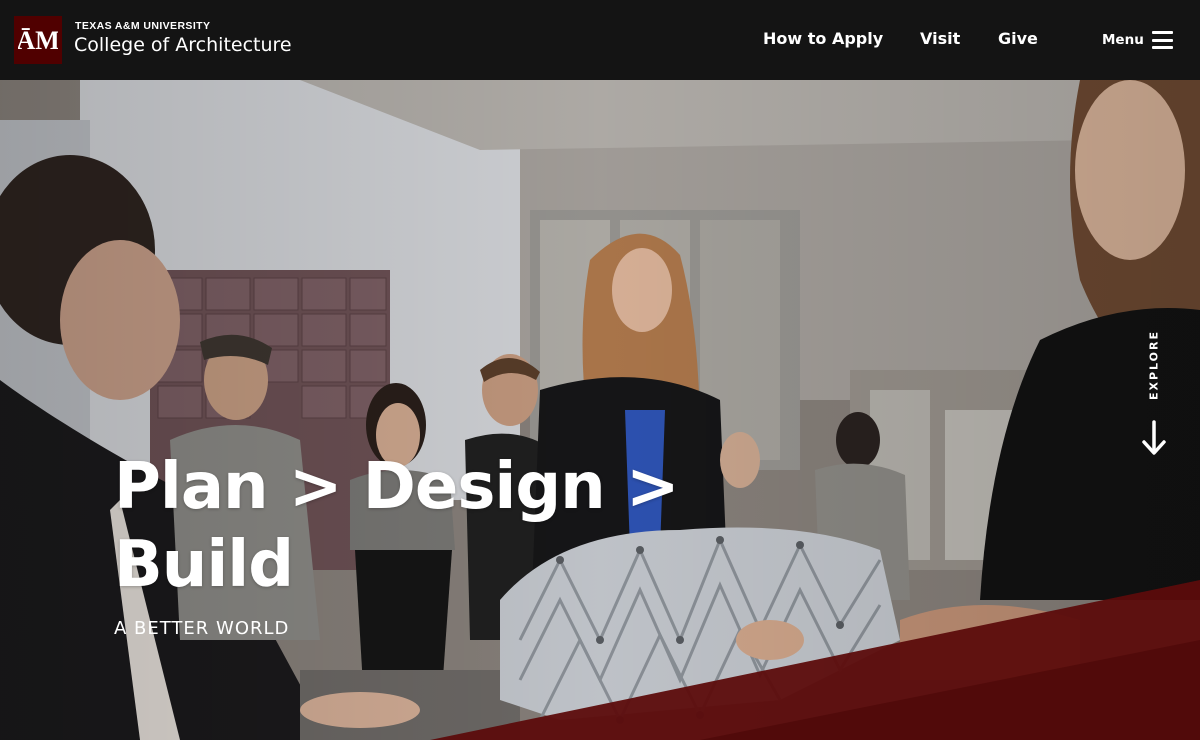 This screenshot has width=1200, height=740. I want to click on hero-title-line2: Build, so click(204, 565).